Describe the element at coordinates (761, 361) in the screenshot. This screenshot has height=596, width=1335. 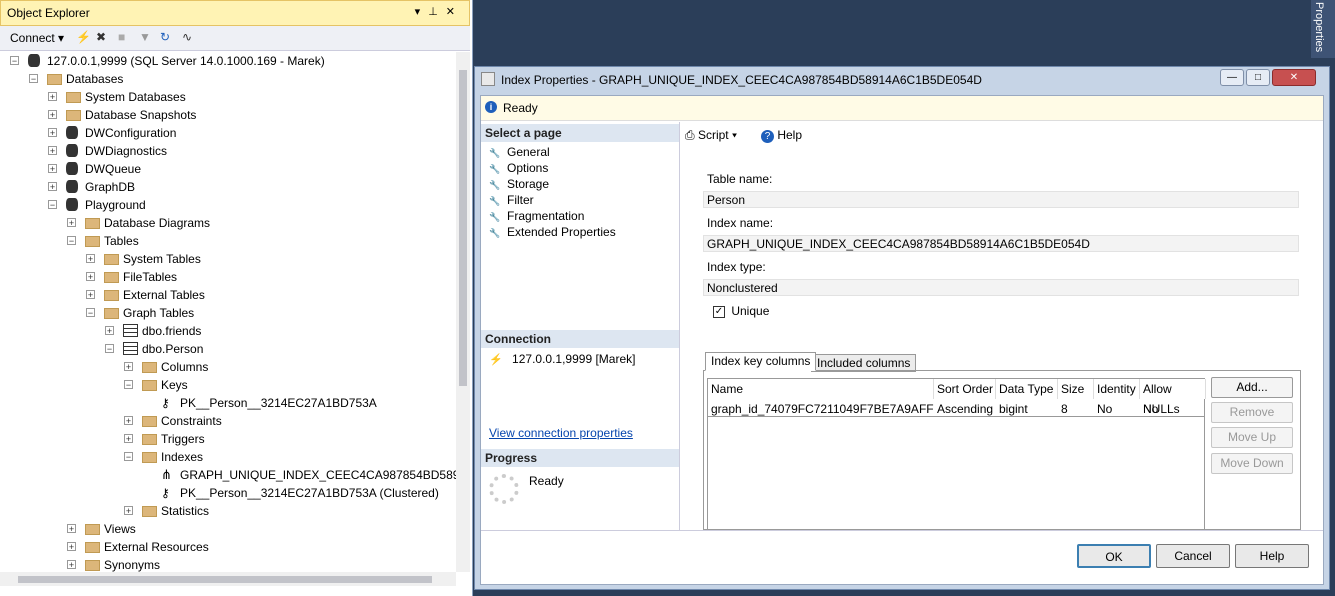
I see `tab-index-key-columns: Index key columns` at that location.